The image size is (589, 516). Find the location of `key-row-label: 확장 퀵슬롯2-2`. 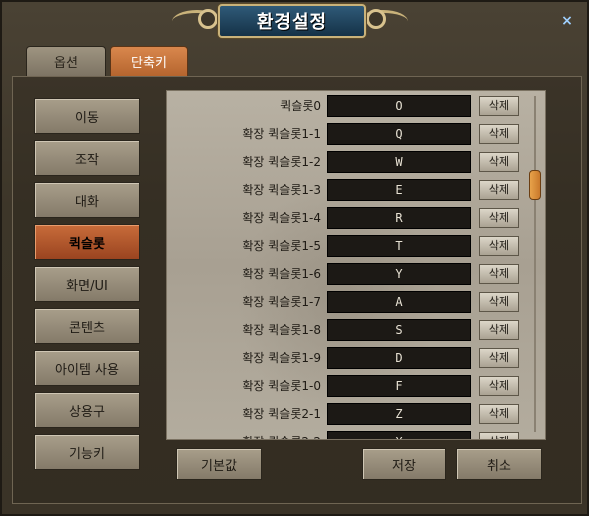

key-row-label: 확장 퀵슬롯2-2 is located at coordinates (281, 435).